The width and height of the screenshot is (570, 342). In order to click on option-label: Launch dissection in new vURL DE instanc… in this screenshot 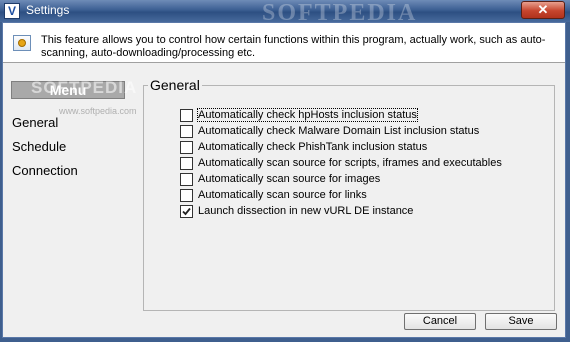, I will do `click(306, 211)`.